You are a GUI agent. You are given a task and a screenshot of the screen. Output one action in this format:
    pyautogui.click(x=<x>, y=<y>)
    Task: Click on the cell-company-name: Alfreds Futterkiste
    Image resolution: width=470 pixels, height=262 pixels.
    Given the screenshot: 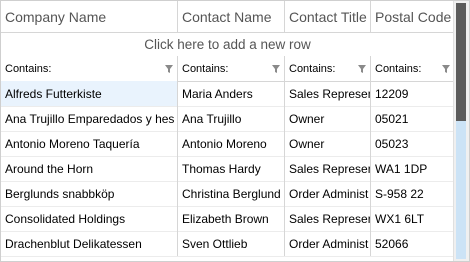 What is the action you would take?
    pyautogui.click(x=89, y=93)
    